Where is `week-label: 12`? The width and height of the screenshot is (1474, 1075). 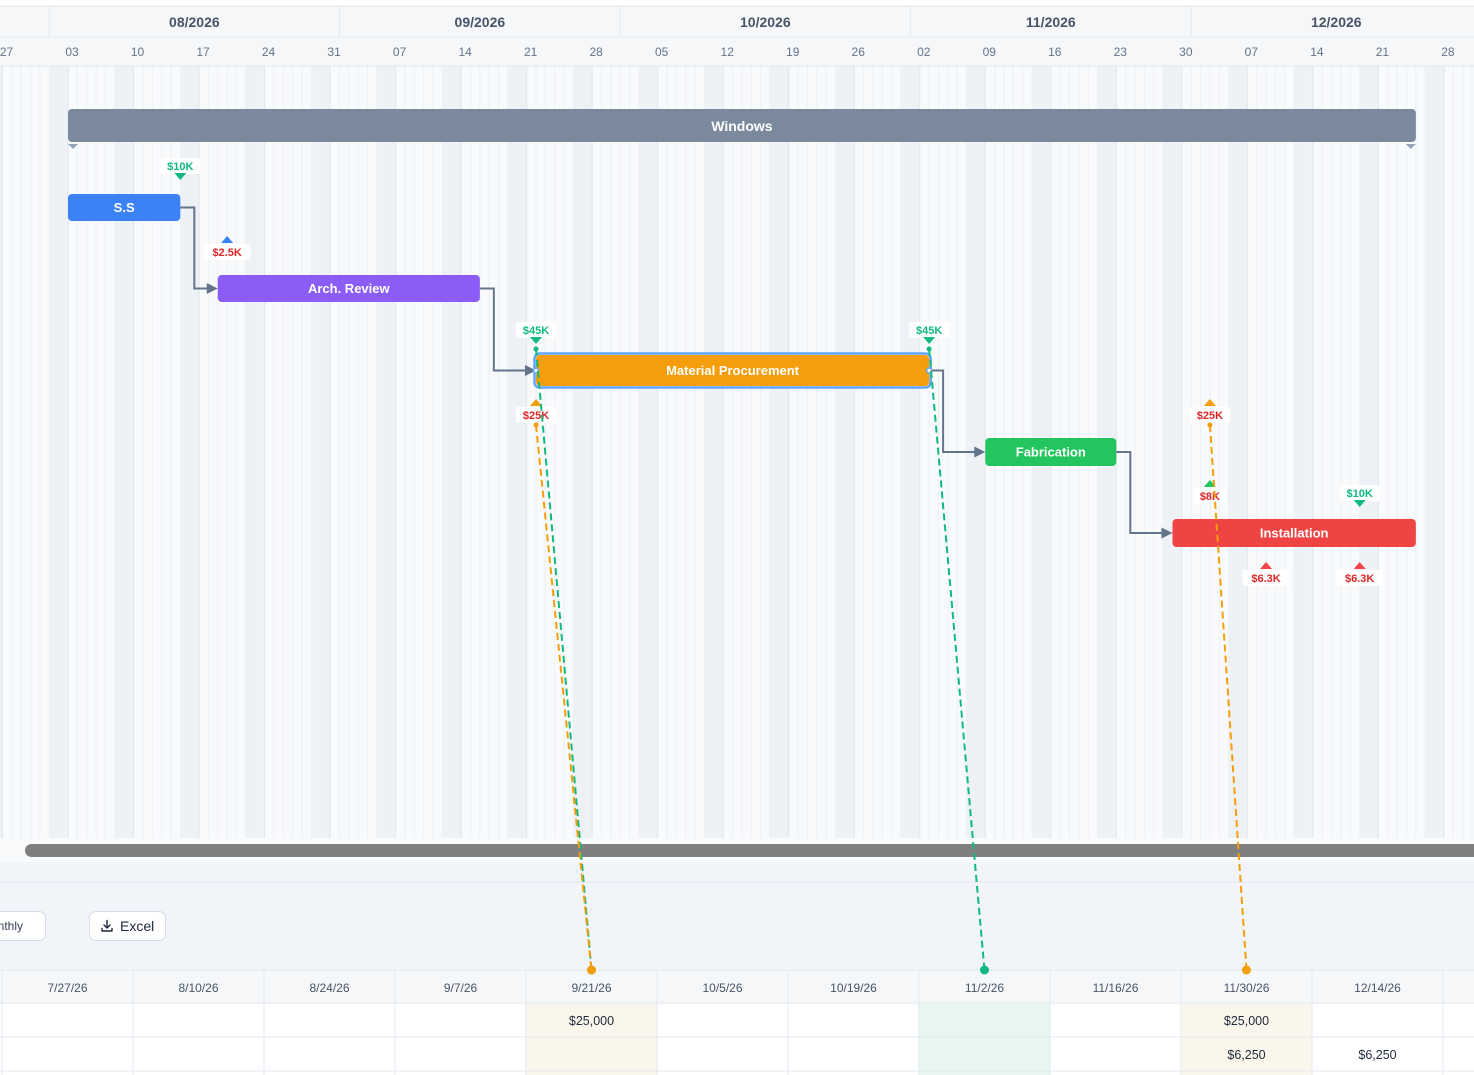
week-label: 12 is located at coordinates (728, 52).